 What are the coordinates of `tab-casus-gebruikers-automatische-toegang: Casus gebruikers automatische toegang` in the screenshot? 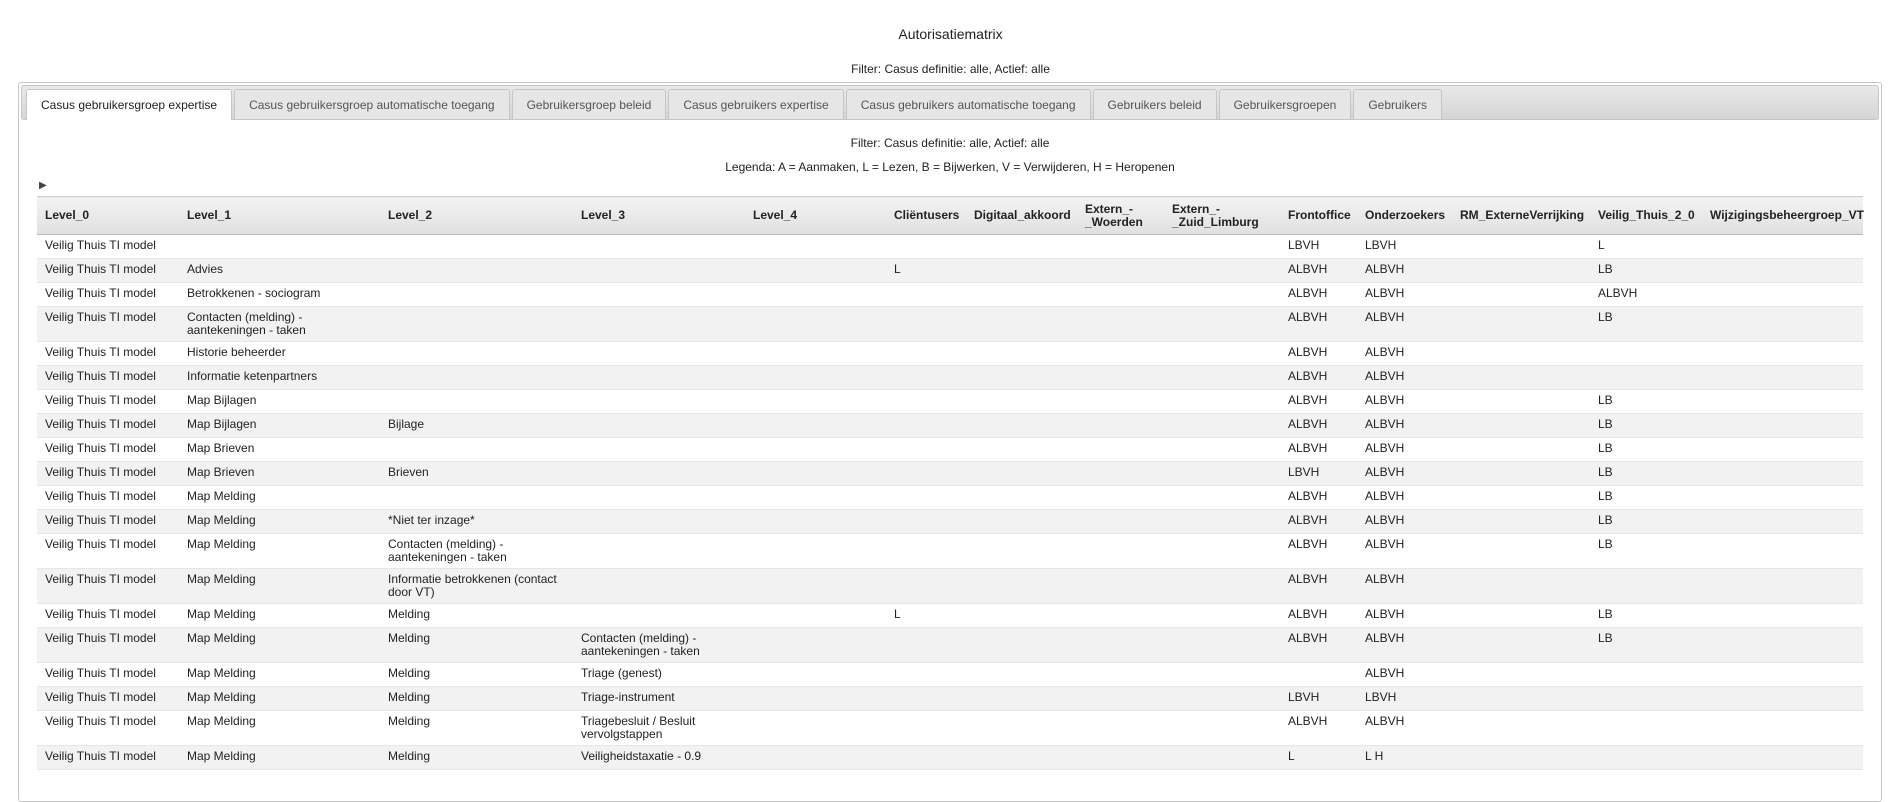 It's located at (968, 104).